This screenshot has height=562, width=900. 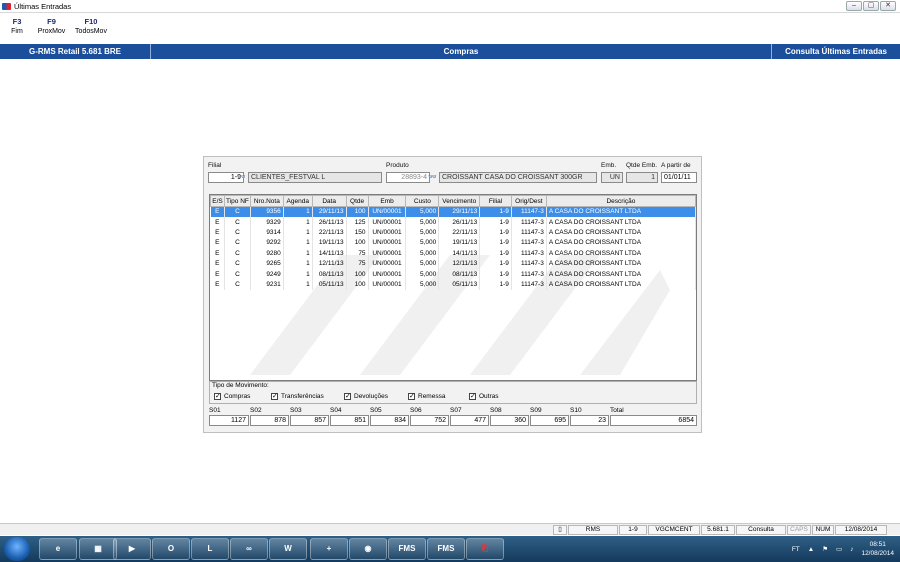 I want to click on a-partir-de-field: 01/01/11, so click(x=679, y=177).